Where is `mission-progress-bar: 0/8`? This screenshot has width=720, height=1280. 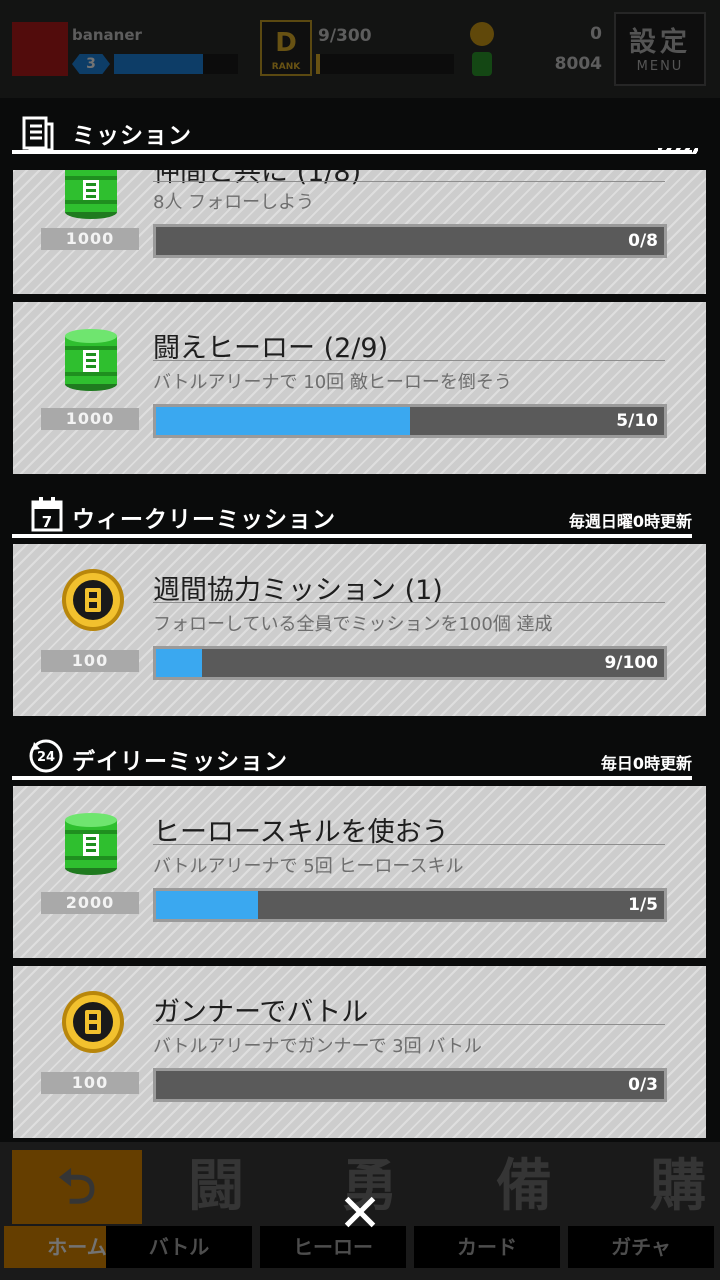 mission-progress-bar: 0/8 is located at coordinates (410, 241).